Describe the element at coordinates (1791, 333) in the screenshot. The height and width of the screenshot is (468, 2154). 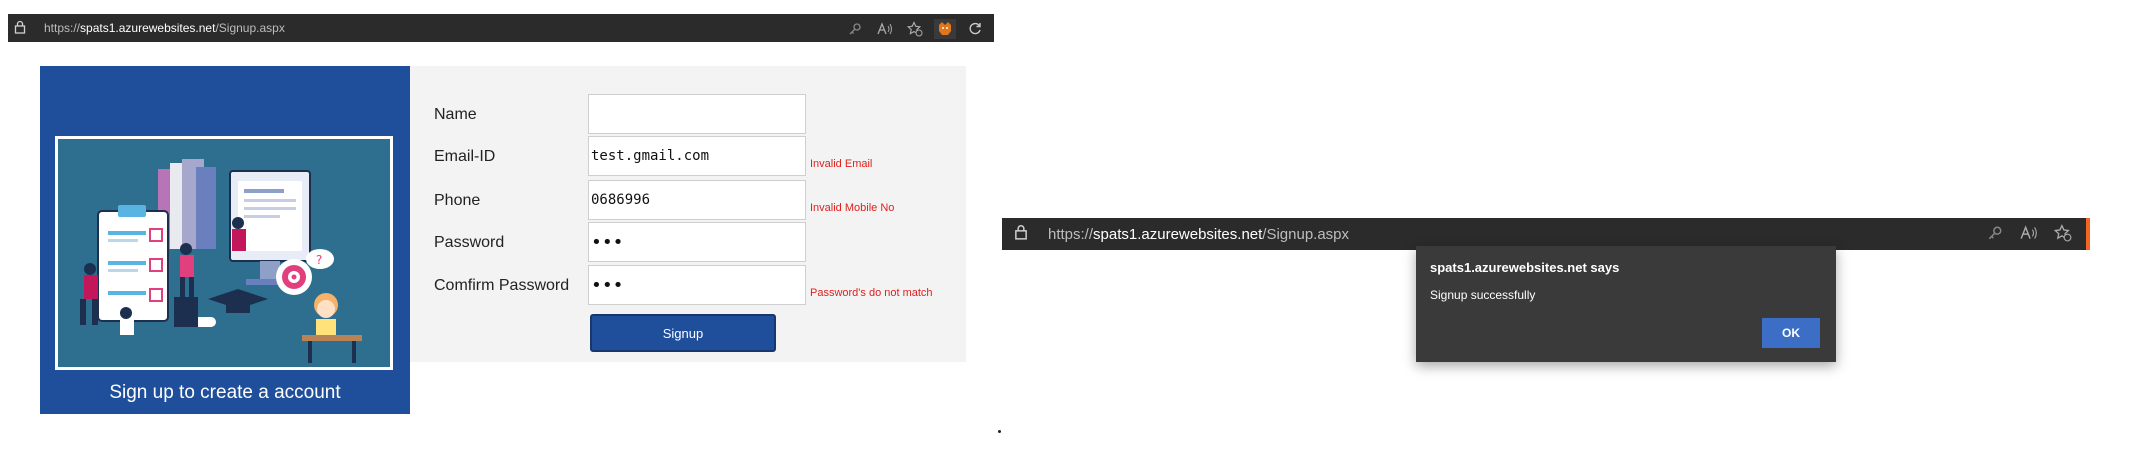
I see `ok-button: OK` at that location.